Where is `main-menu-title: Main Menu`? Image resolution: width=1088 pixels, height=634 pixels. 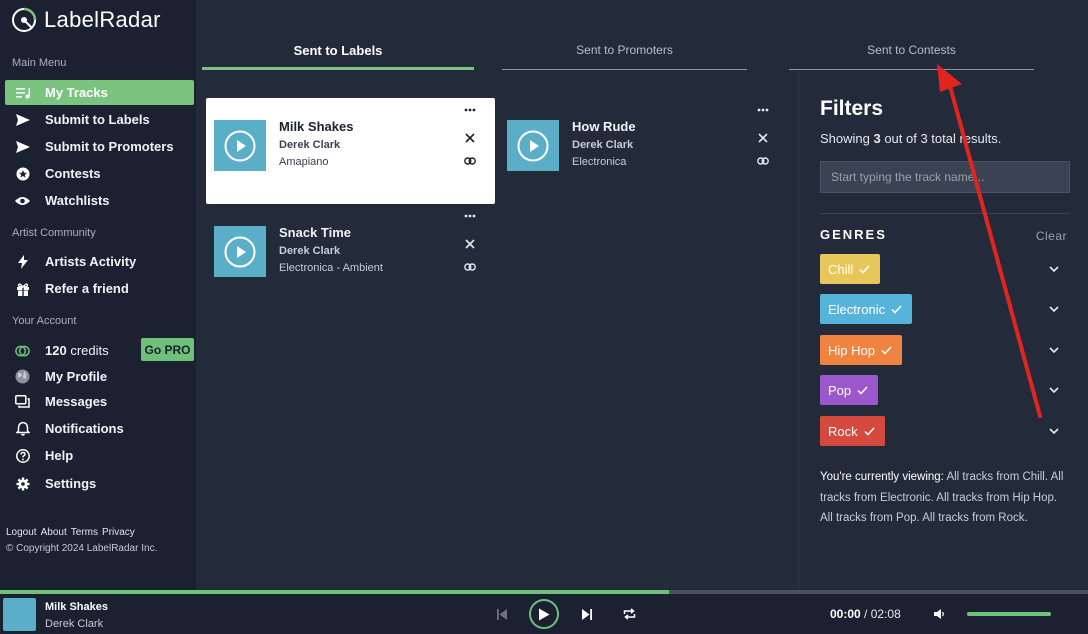
main-menu-title: Main Menu is located at coordinates (39, 63).